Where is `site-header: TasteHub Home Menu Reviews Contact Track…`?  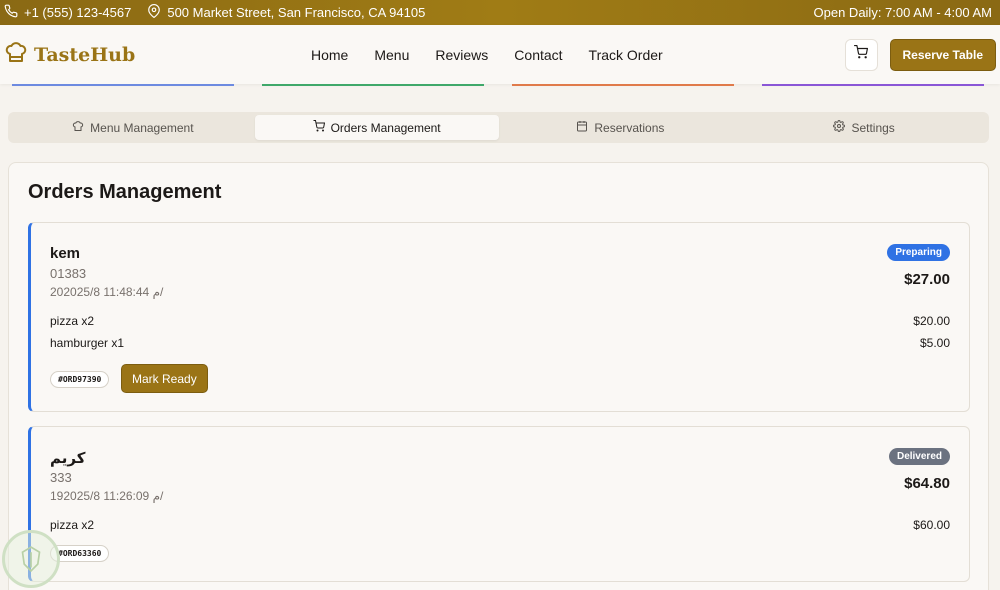 site-header: TasteHub Home Menu Reviews Contact Track… is located at coordinates (500, 54).